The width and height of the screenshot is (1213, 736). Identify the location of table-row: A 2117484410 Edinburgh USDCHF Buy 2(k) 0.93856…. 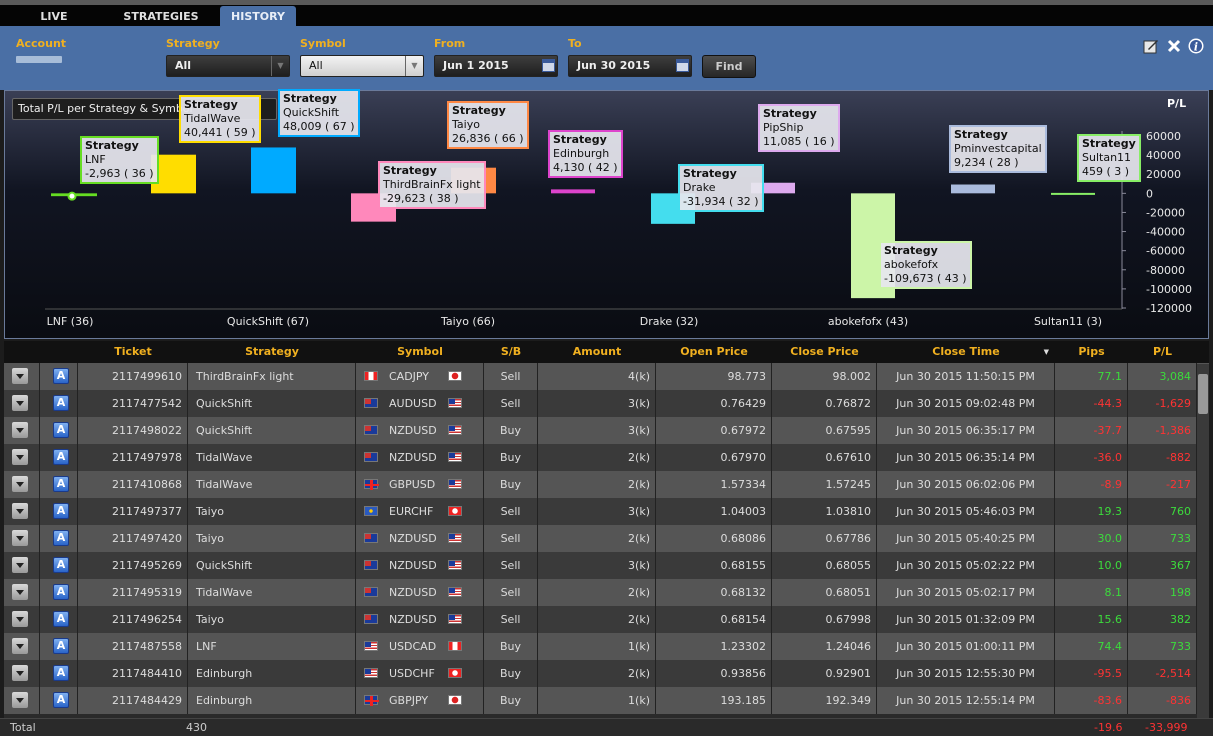
(606, 673).